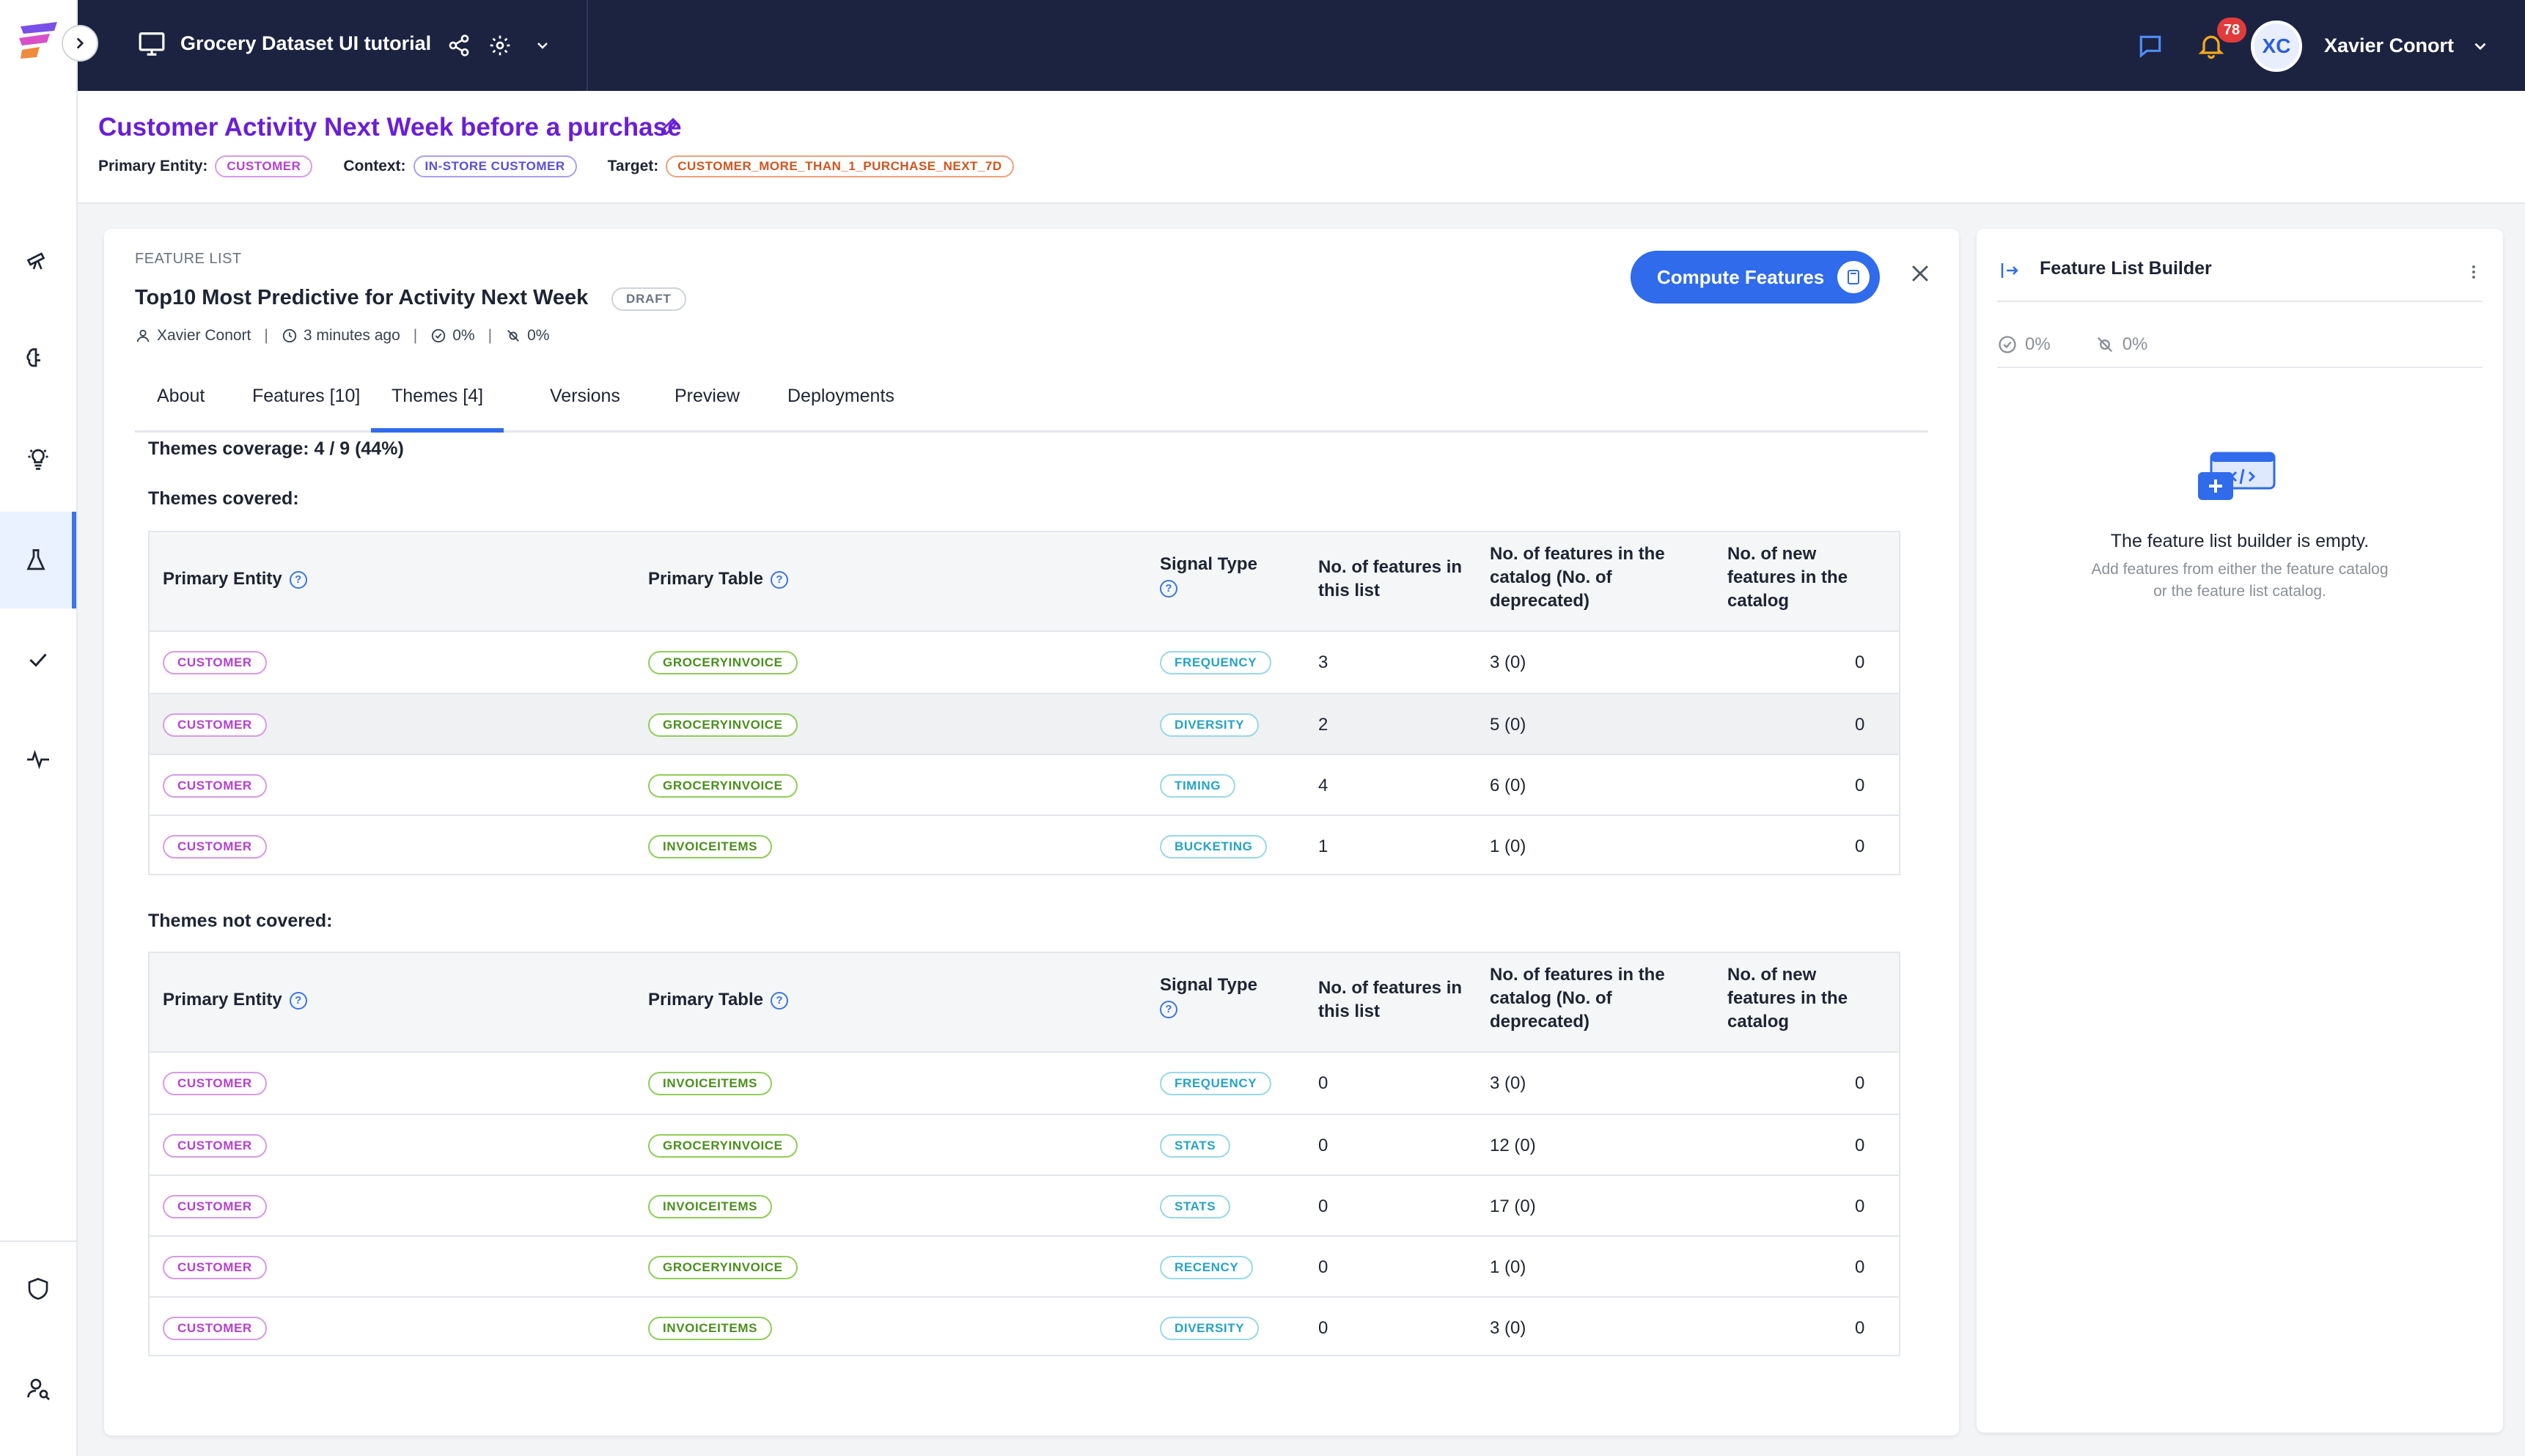  What do you see at coordinates (352, 335) in the screenshot?
I see `updated-time: 3 minutes ago` at bounding box center [352, 335].